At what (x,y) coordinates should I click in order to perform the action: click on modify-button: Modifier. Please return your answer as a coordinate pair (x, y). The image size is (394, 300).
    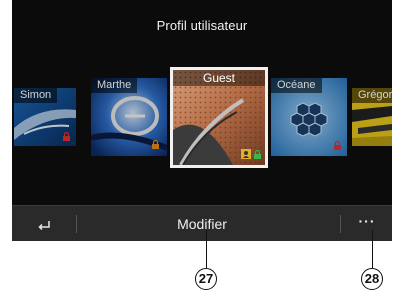
    Looking at the image, I should click on (202, 223).